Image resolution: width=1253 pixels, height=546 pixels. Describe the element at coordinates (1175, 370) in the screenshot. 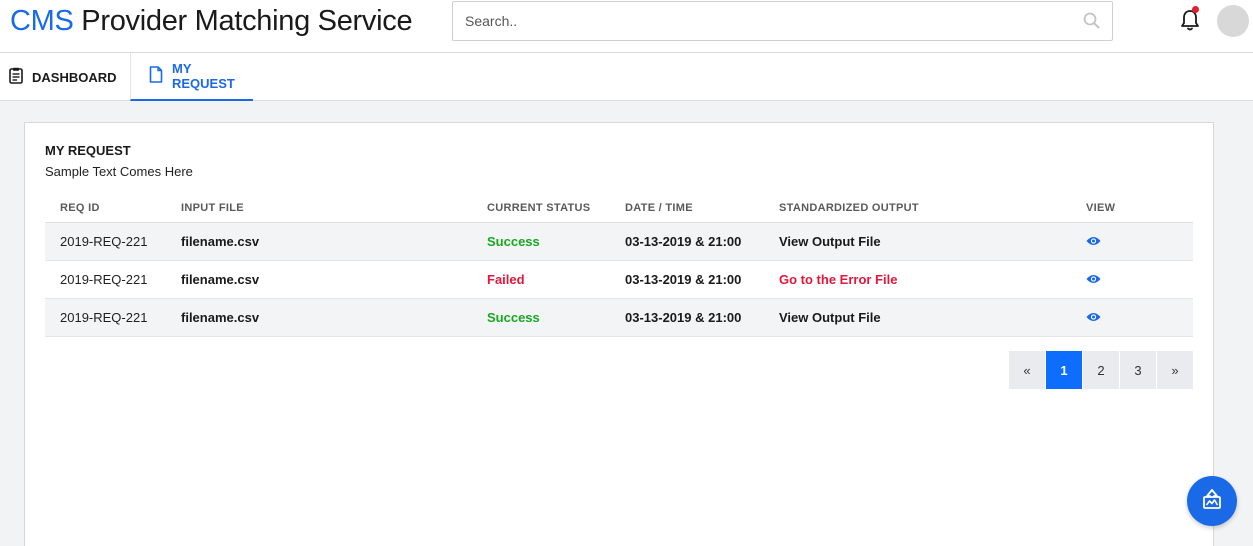

I see `pagination-next-button: »` at that location.